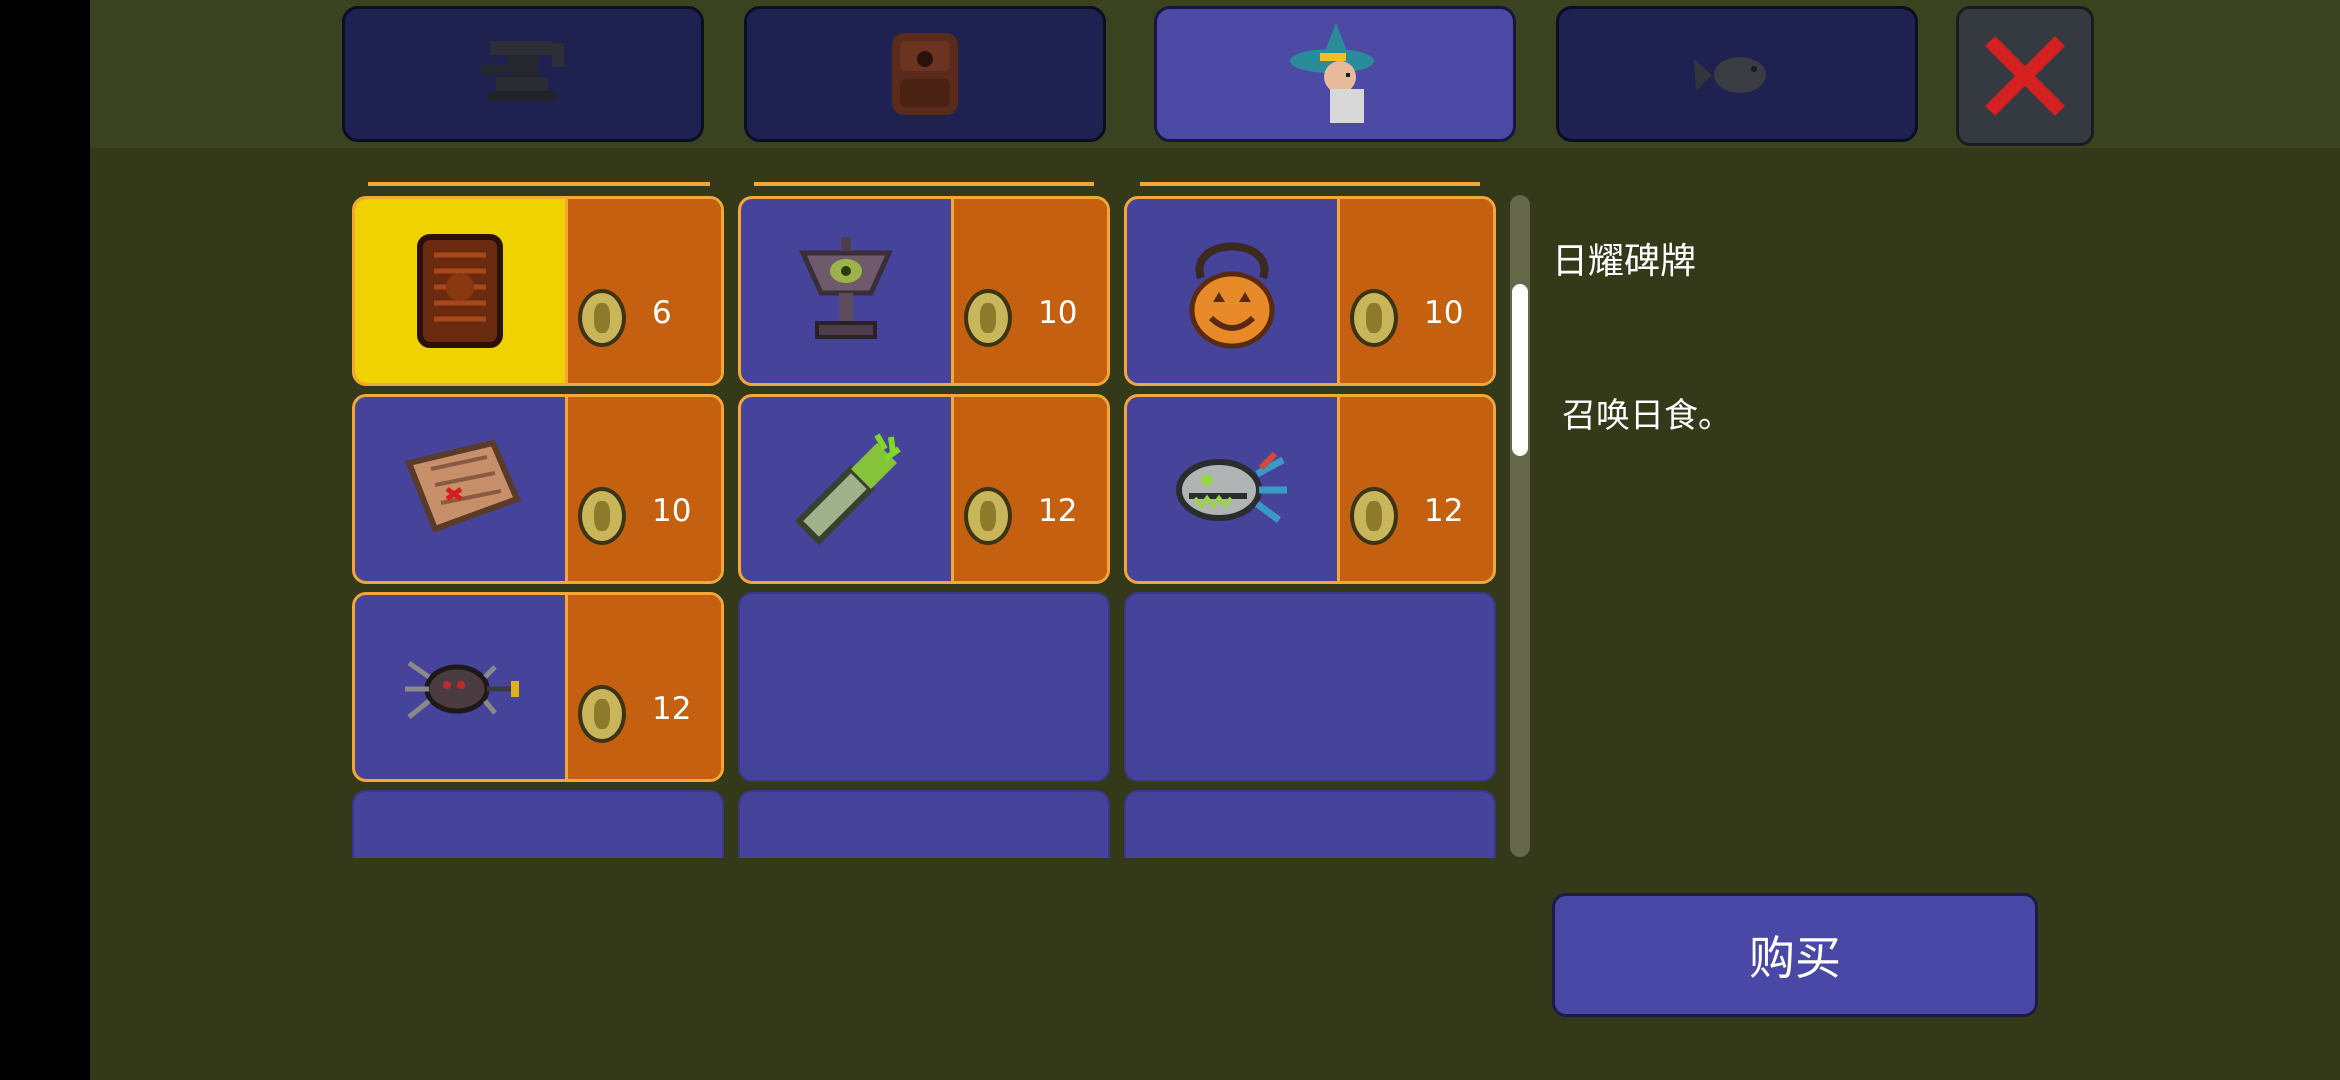 The image size is (2340, 1080). What do you see at coordinates (523, 71) in the screenshot?
I see `anvil-icon` at bounding box center [523, 71].